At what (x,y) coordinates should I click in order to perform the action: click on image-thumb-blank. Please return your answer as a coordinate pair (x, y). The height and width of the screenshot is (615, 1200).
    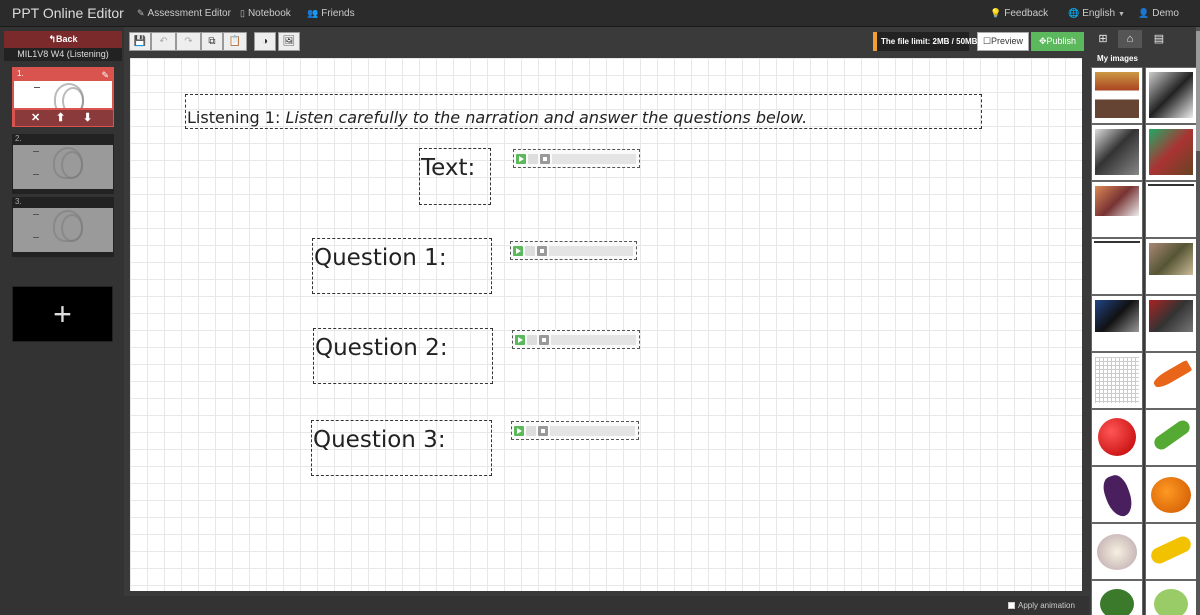
    Looking at the image, I should click on (1171, 209).